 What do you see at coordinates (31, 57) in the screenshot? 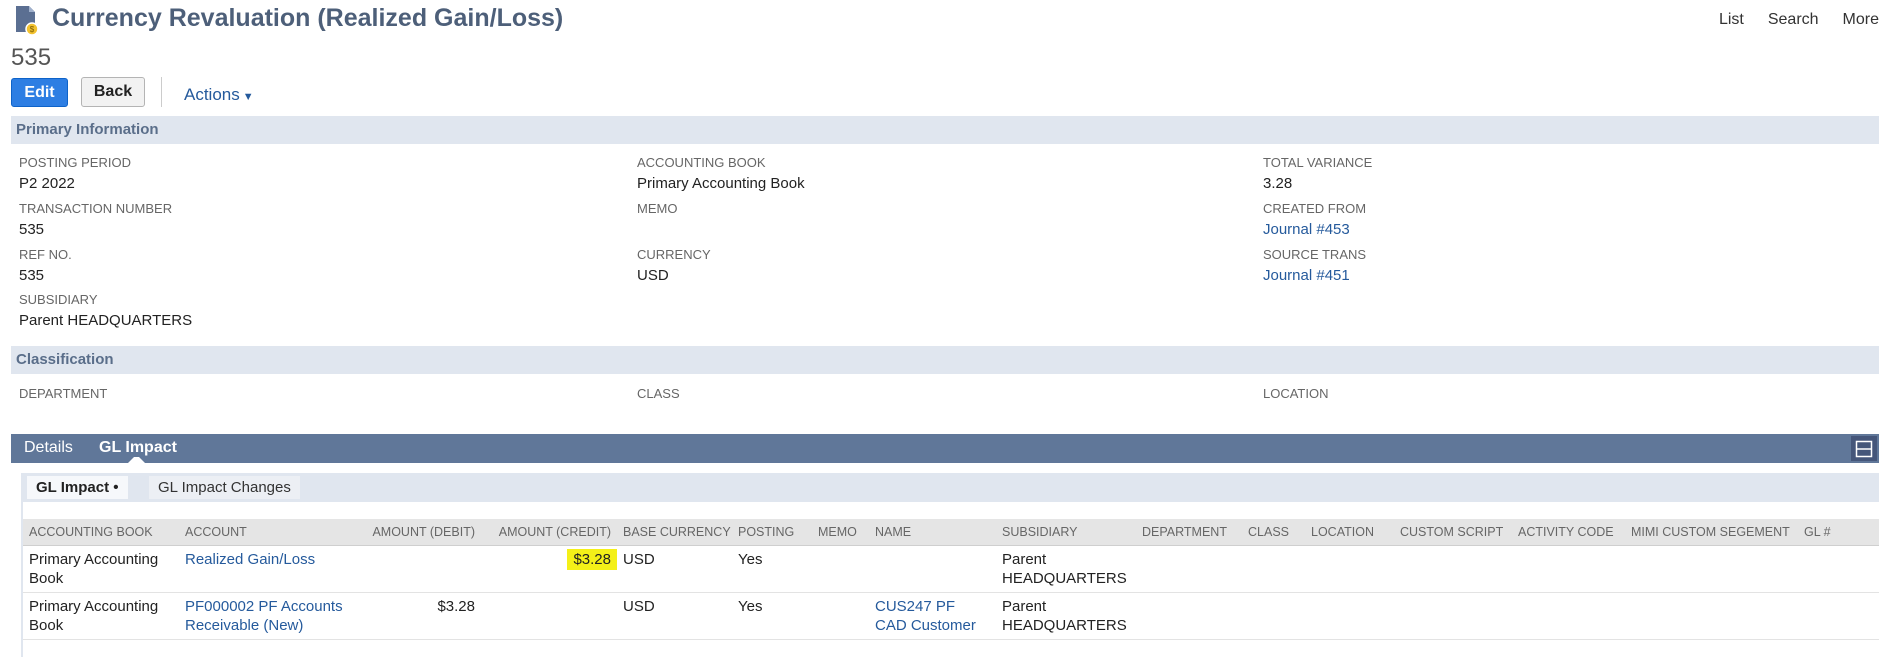
I see `record-number: 535` at bounding box center [31, 57].